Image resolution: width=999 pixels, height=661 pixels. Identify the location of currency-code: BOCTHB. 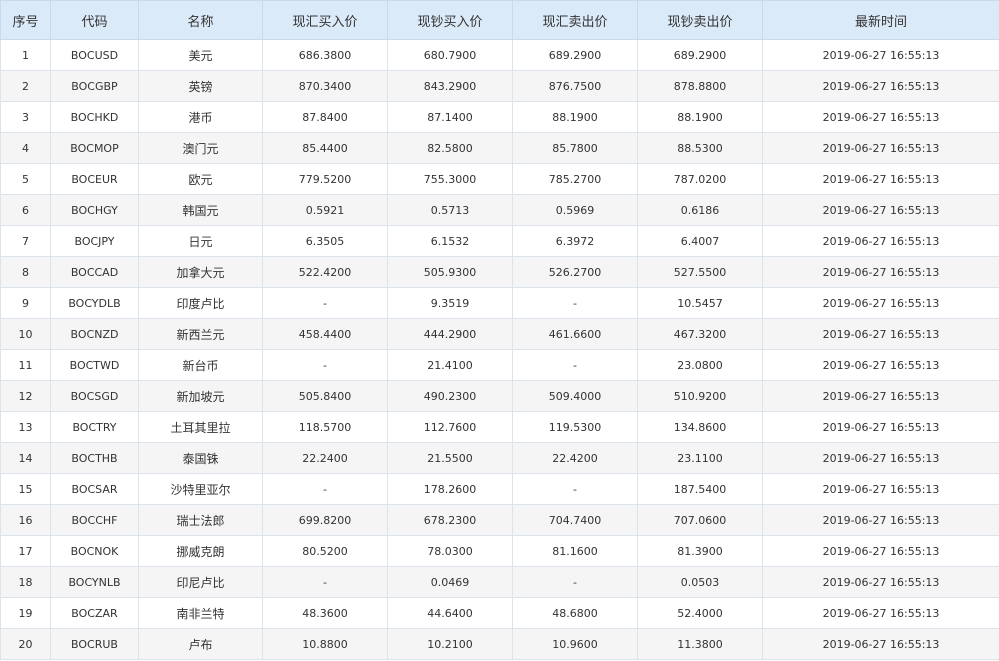
(94, 458).